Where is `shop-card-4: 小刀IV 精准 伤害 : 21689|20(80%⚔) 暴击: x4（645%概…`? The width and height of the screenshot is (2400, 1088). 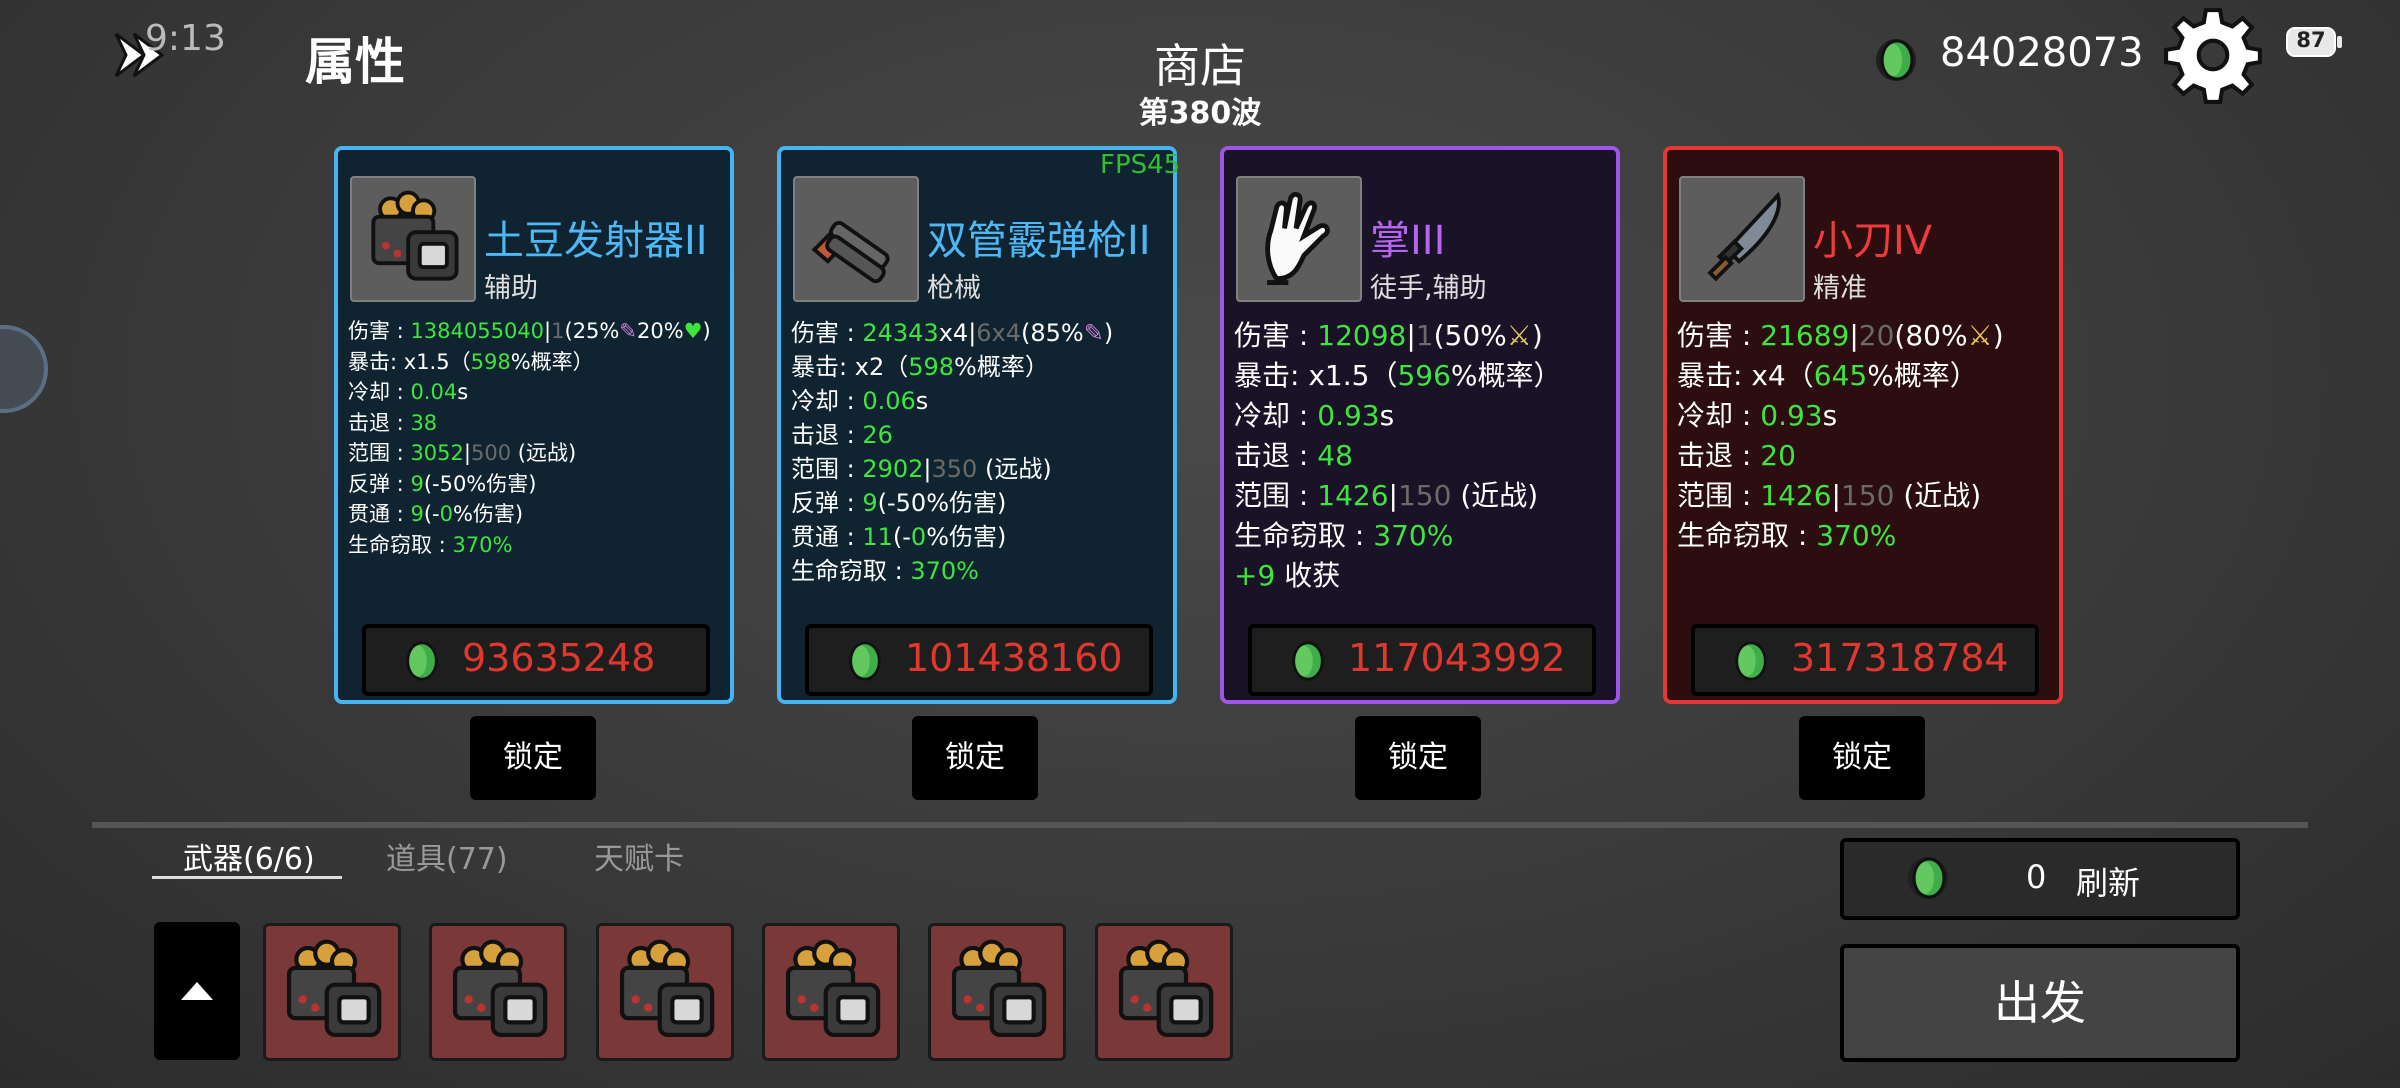 shop-card-4: 小刀IV 精准 伤害 : 21689|20(80%⚔) 暴击: x4（645%概… is located at coordinates (1863, 425).